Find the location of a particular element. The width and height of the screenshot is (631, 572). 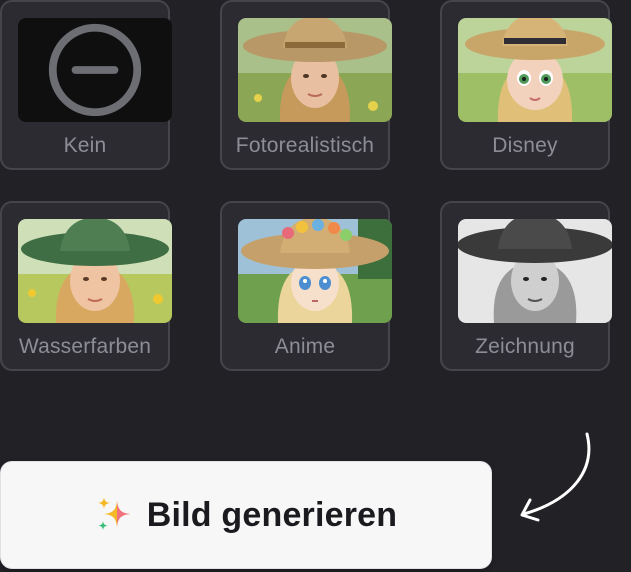

style-label-disney: Disney is located at coordinates (525, 145).